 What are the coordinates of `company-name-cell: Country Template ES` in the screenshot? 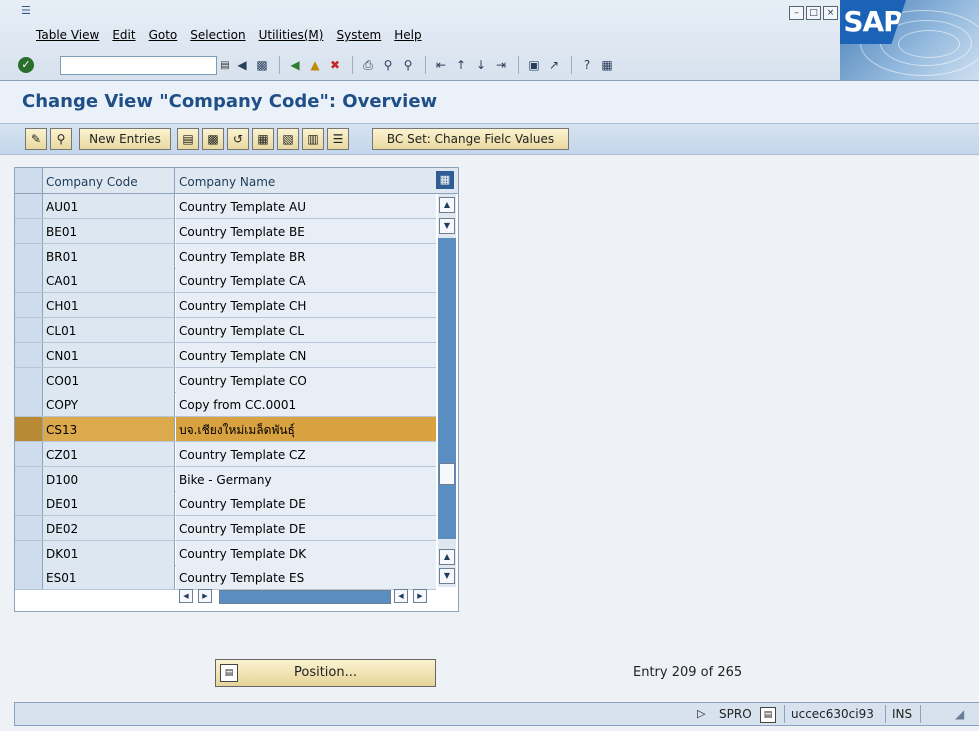 It's located at (306, 577).